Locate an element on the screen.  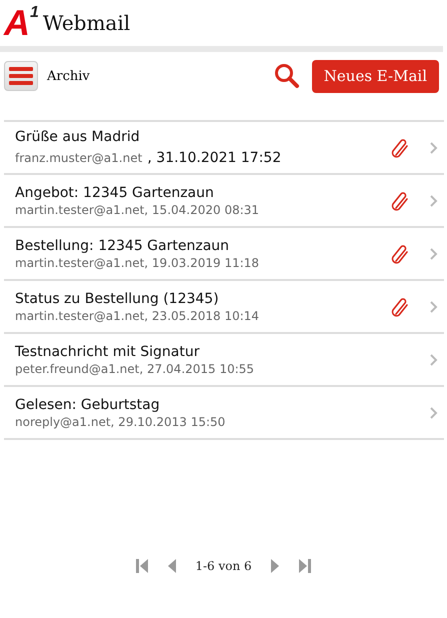
last-page-icon is located at coordinates (305, 566).